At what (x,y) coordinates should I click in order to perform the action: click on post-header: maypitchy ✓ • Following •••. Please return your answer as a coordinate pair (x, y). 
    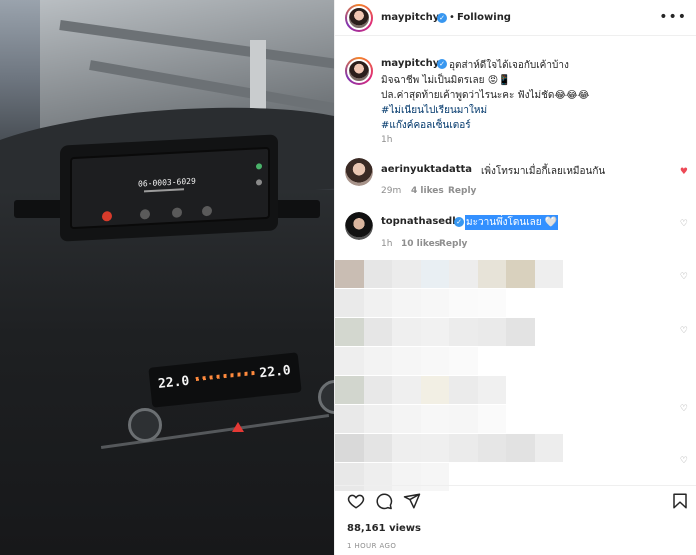
    Looking at the image, I should click on (515, 18).